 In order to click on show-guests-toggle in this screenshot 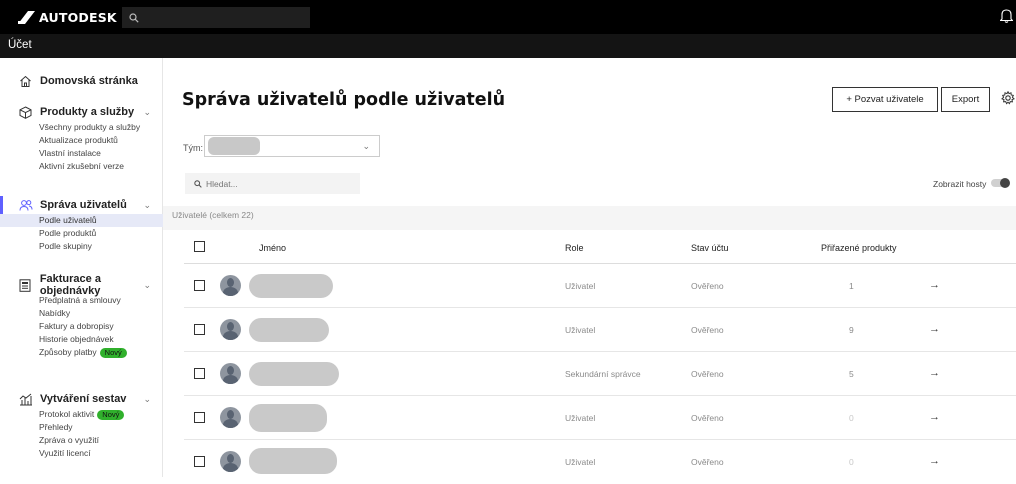, I will do `click(1000, 183)`.